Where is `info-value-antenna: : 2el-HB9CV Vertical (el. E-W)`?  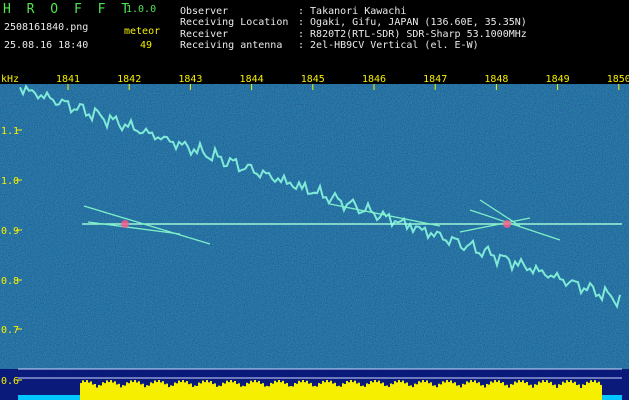 info-value-antenna: : 2el-HB9CV Vertical (el. E-W) is located at coordinates (388, 45).